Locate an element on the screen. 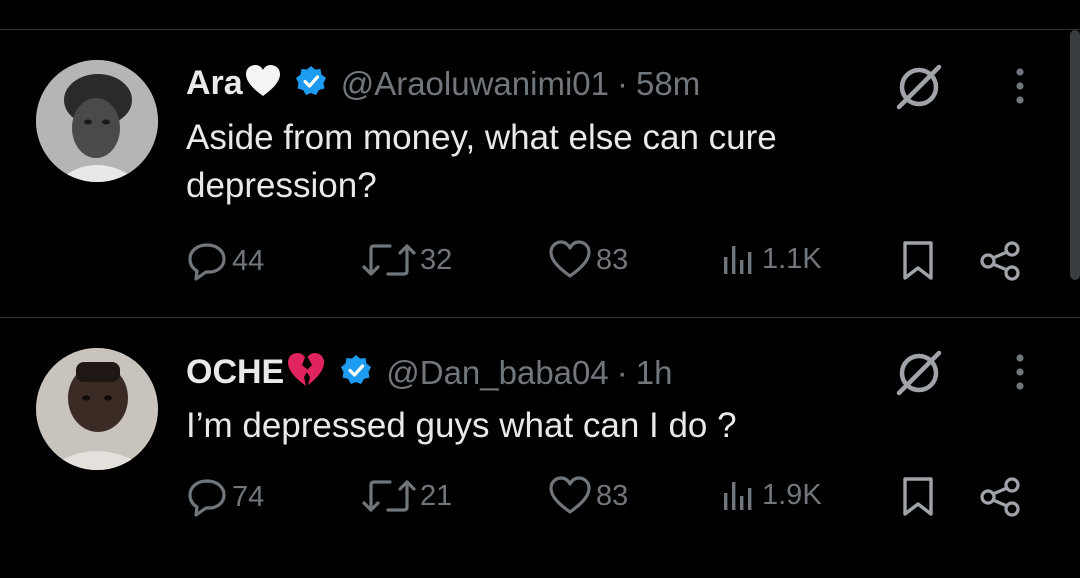 This screenshot has height=578, width=1080. views-button: 1.1K is located at coordinates (771, 259).